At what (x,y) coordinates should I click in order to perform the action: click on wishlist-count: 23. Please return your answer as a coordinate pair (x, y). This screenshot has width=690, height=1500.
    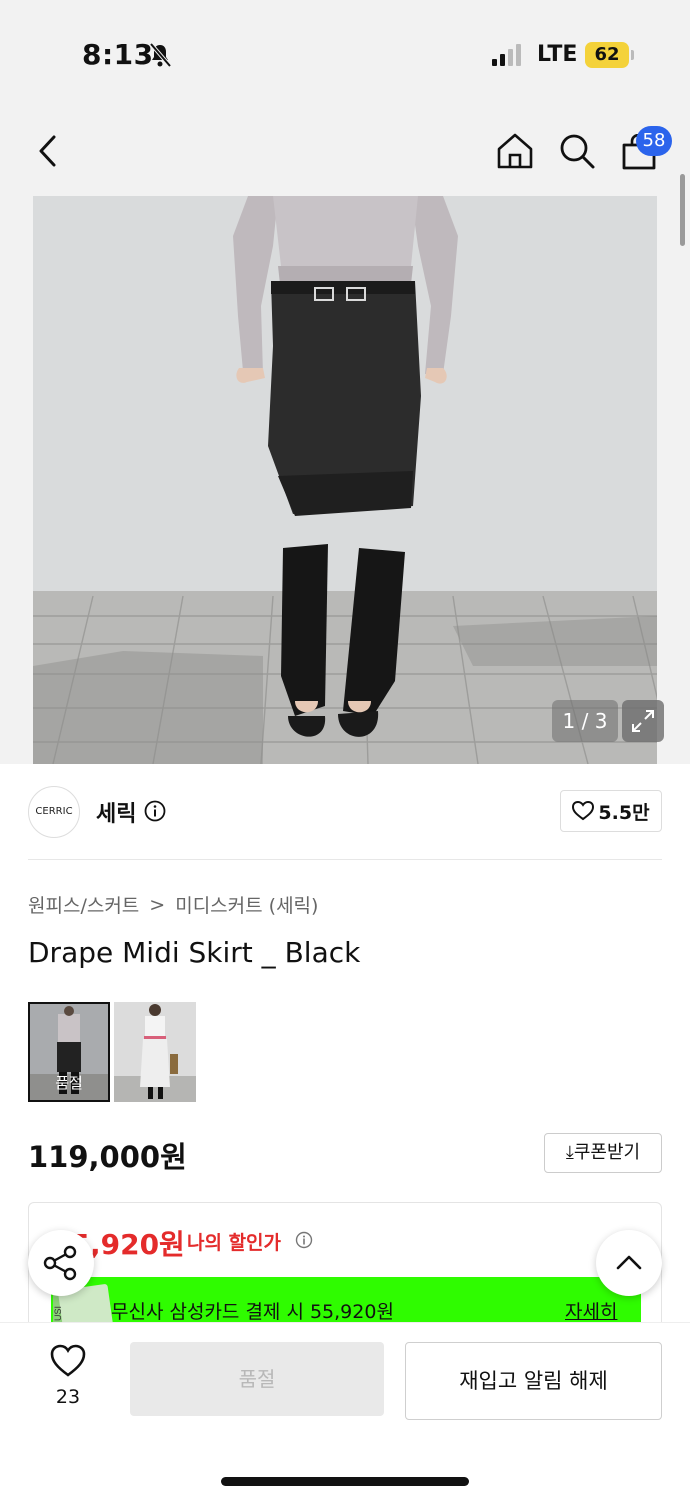
    Looking at the image, I should click on (68, 1397).